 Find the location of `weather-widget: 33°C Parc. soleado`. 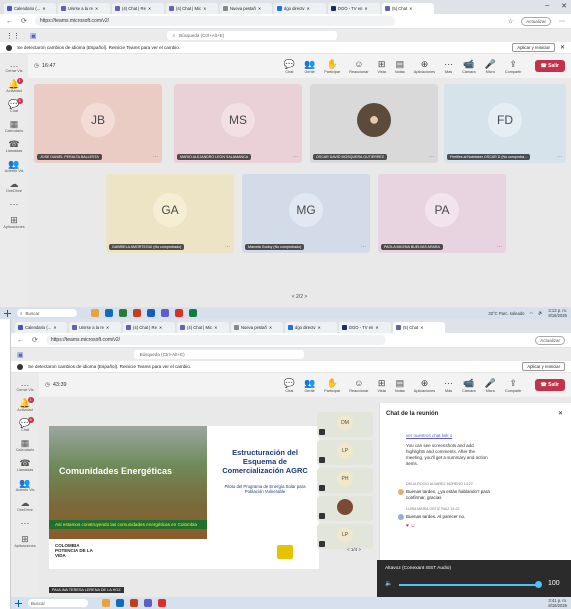

weather-widget: 33°C Parc. soleado is located at coordinates (506, 313).